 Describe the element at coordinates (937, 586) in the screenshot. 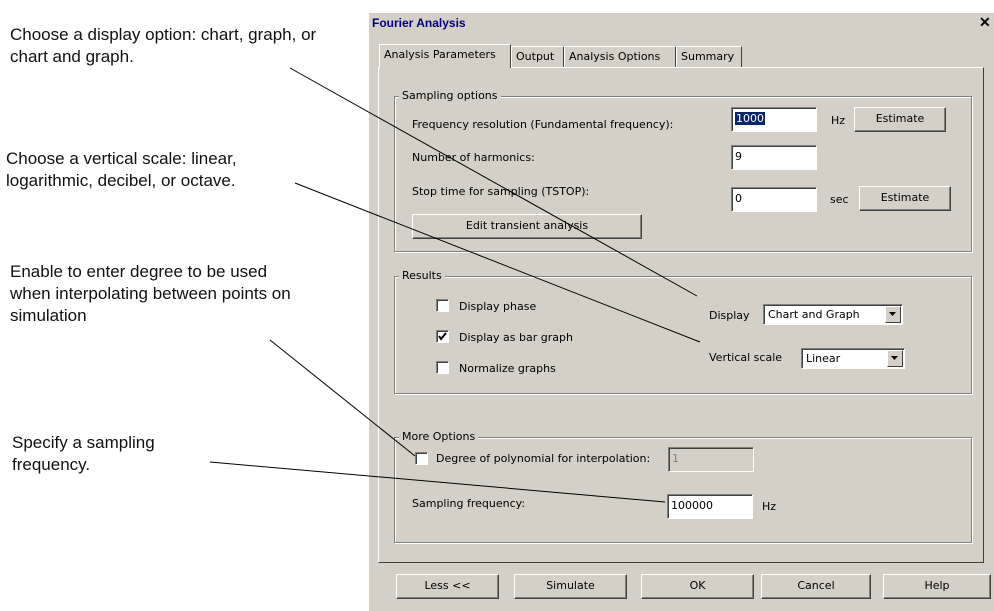

I see `help-button: Help` at that location.